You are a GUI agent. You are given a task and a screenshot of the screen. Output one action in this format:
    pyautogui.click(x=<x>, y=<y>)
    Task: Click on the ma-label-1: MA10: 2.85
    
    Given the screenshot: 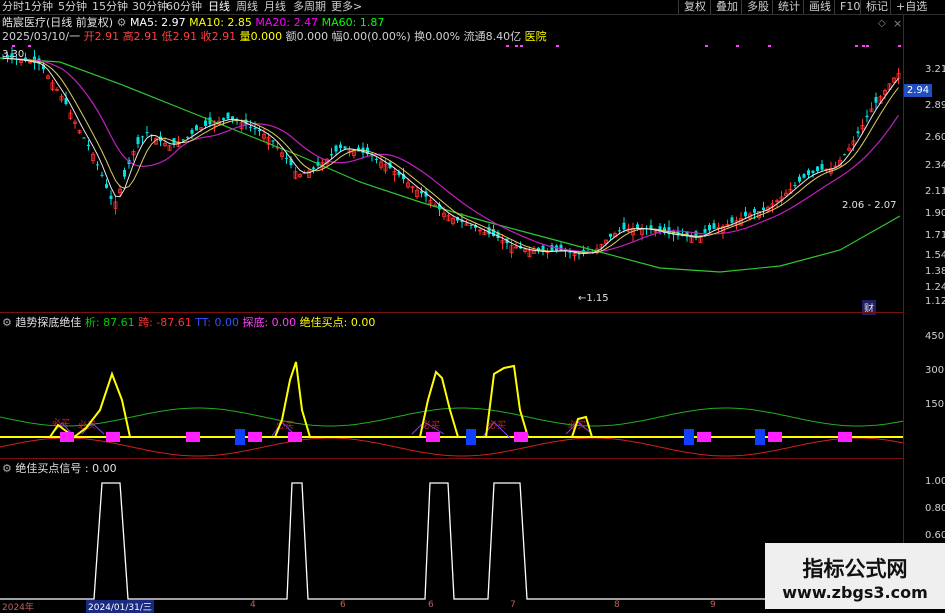 What is the action you would take?
    pyautogui.click(x=218, y=22)
    